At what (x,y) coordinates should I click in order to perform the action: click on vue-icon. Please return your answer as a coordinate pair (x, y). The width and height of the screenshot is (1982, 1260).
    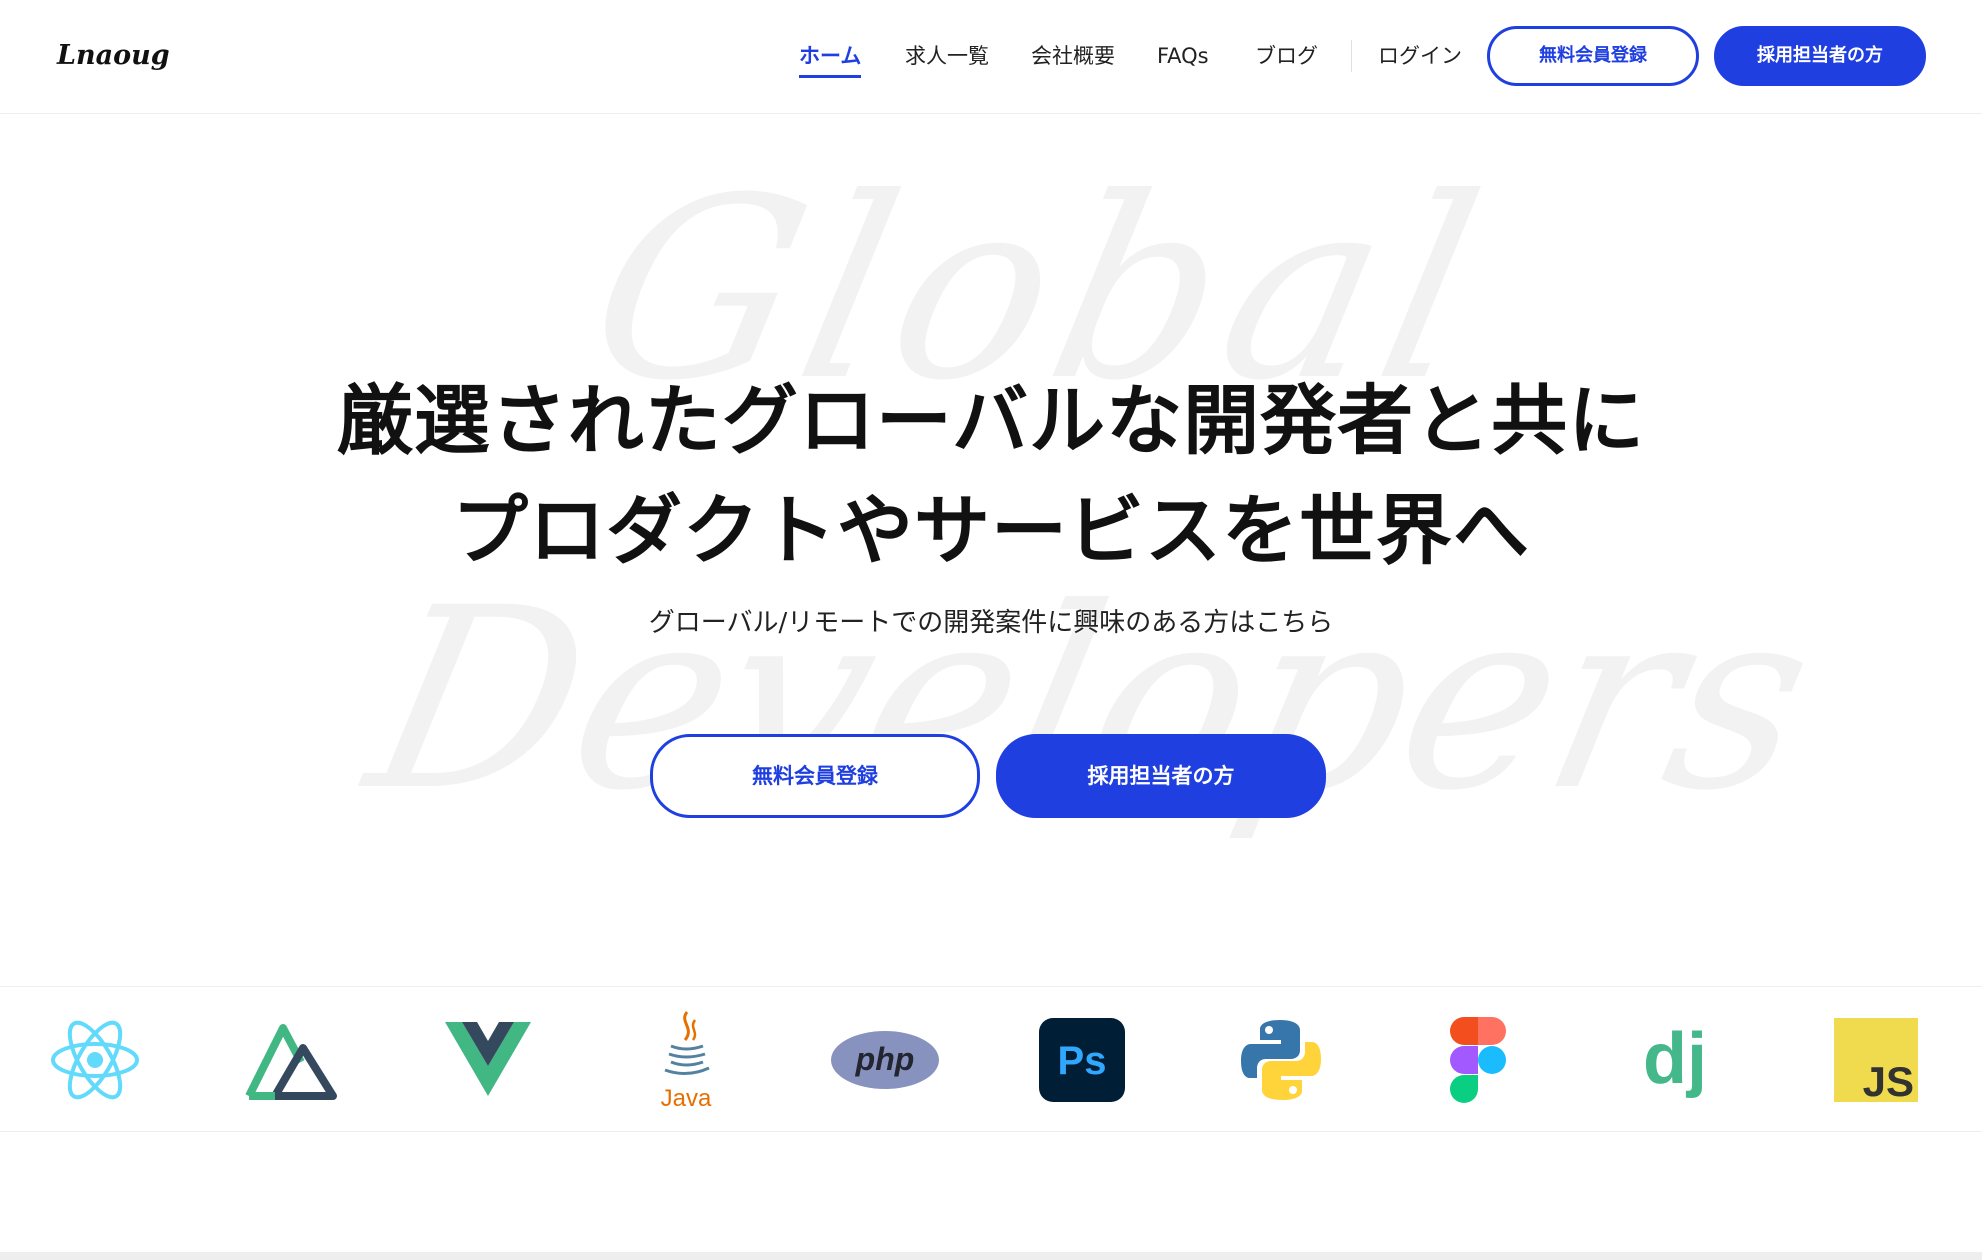
    Looking at the image, I should click on (488, 1060).